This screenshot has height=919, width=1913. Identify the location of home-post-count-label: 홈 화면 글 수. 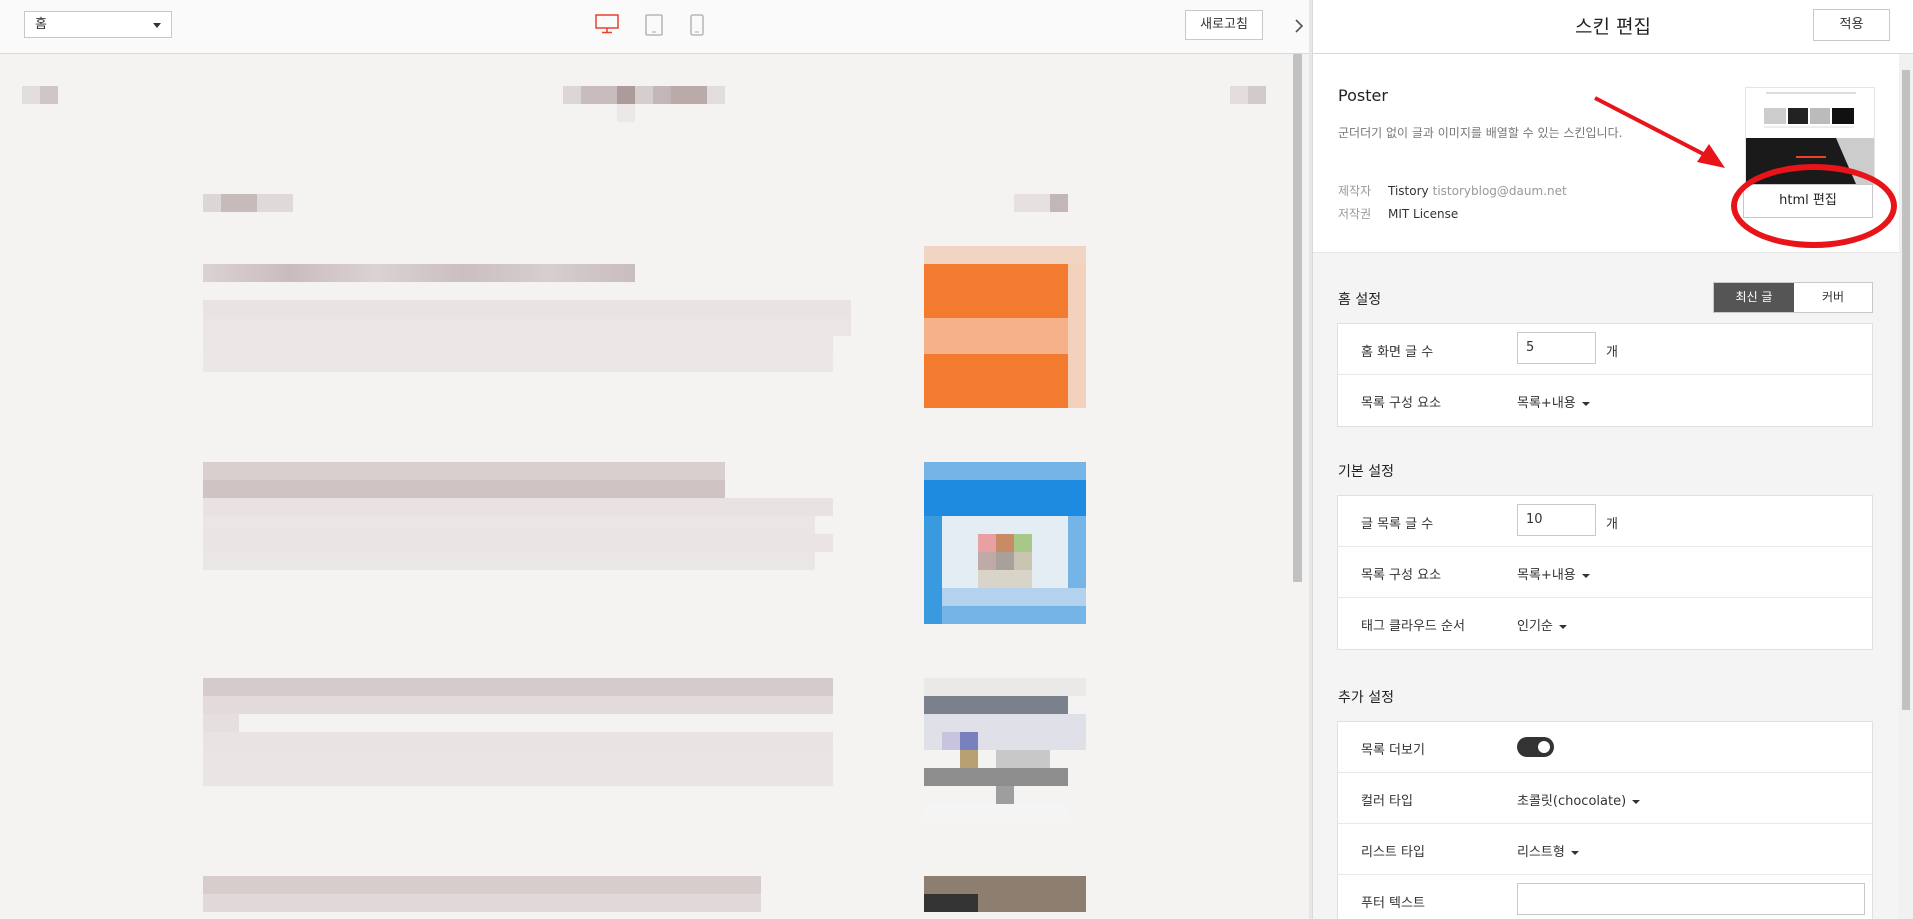
(1397, 352).